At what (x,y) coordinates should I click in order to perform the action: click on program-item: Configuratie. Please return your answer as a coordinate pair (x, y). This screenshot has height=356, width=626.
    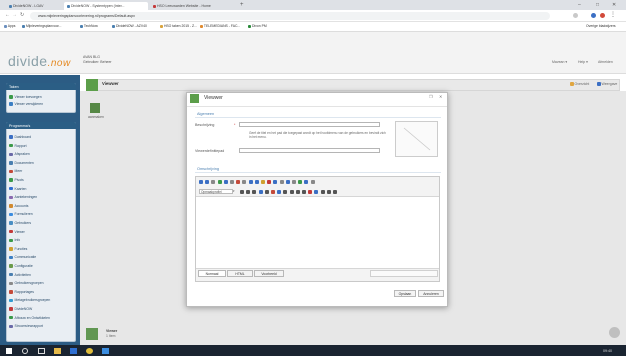
    Looking at the image, I should click on (21, 266).